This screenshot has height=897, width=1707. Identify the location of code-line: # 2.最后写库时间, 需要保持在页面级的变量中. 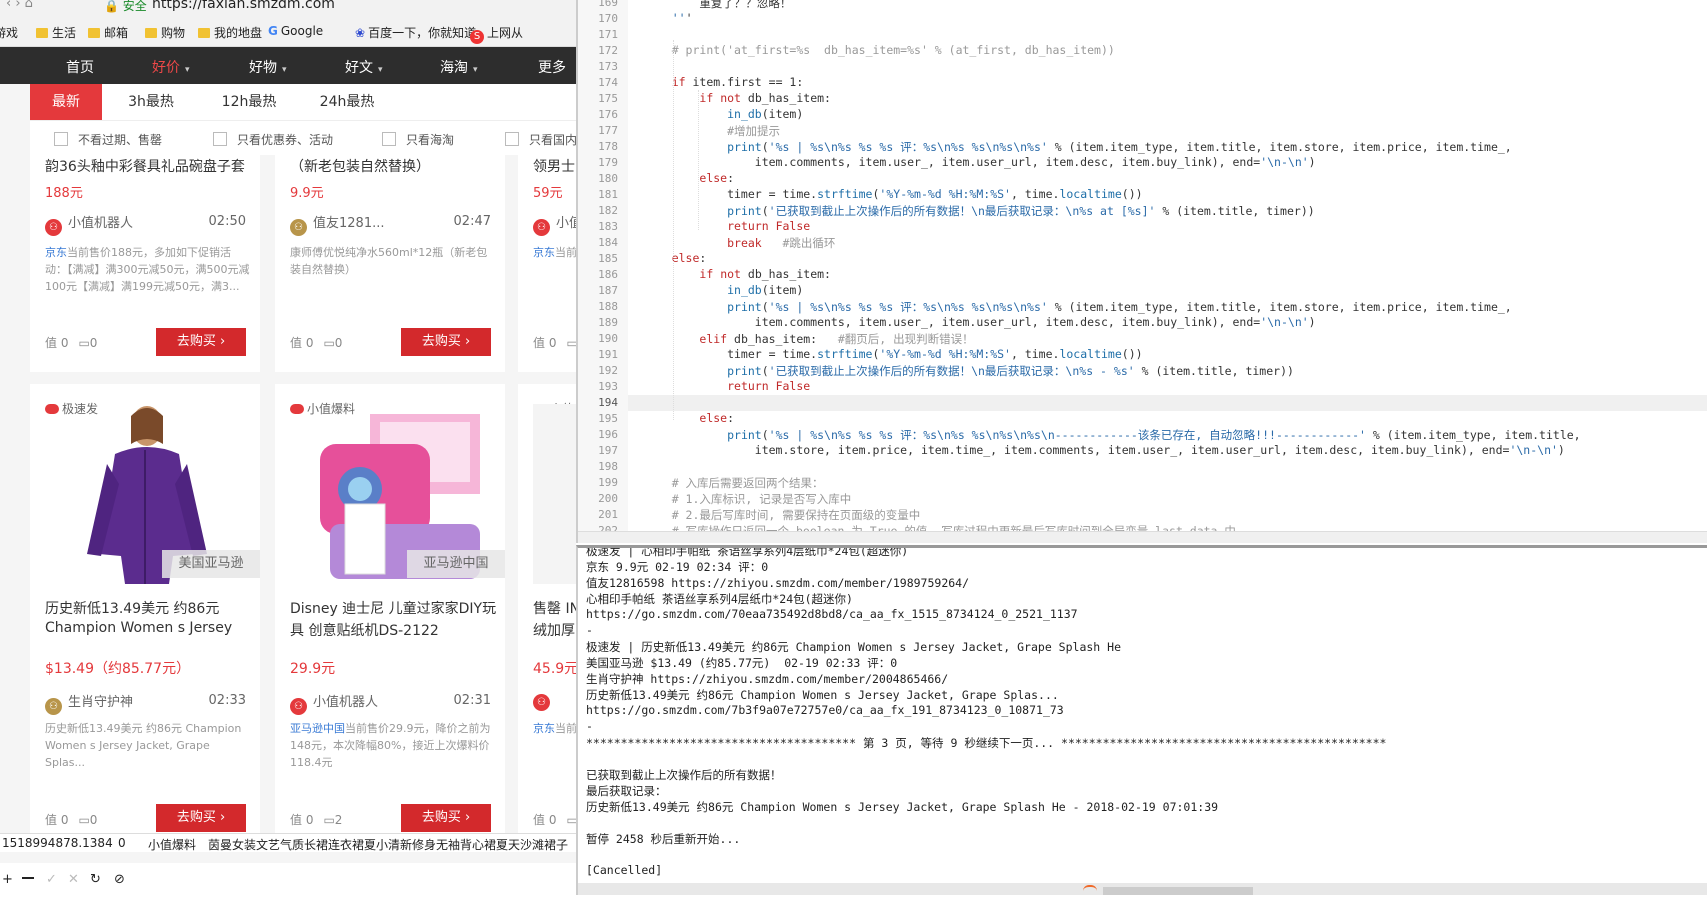
(782, 515).